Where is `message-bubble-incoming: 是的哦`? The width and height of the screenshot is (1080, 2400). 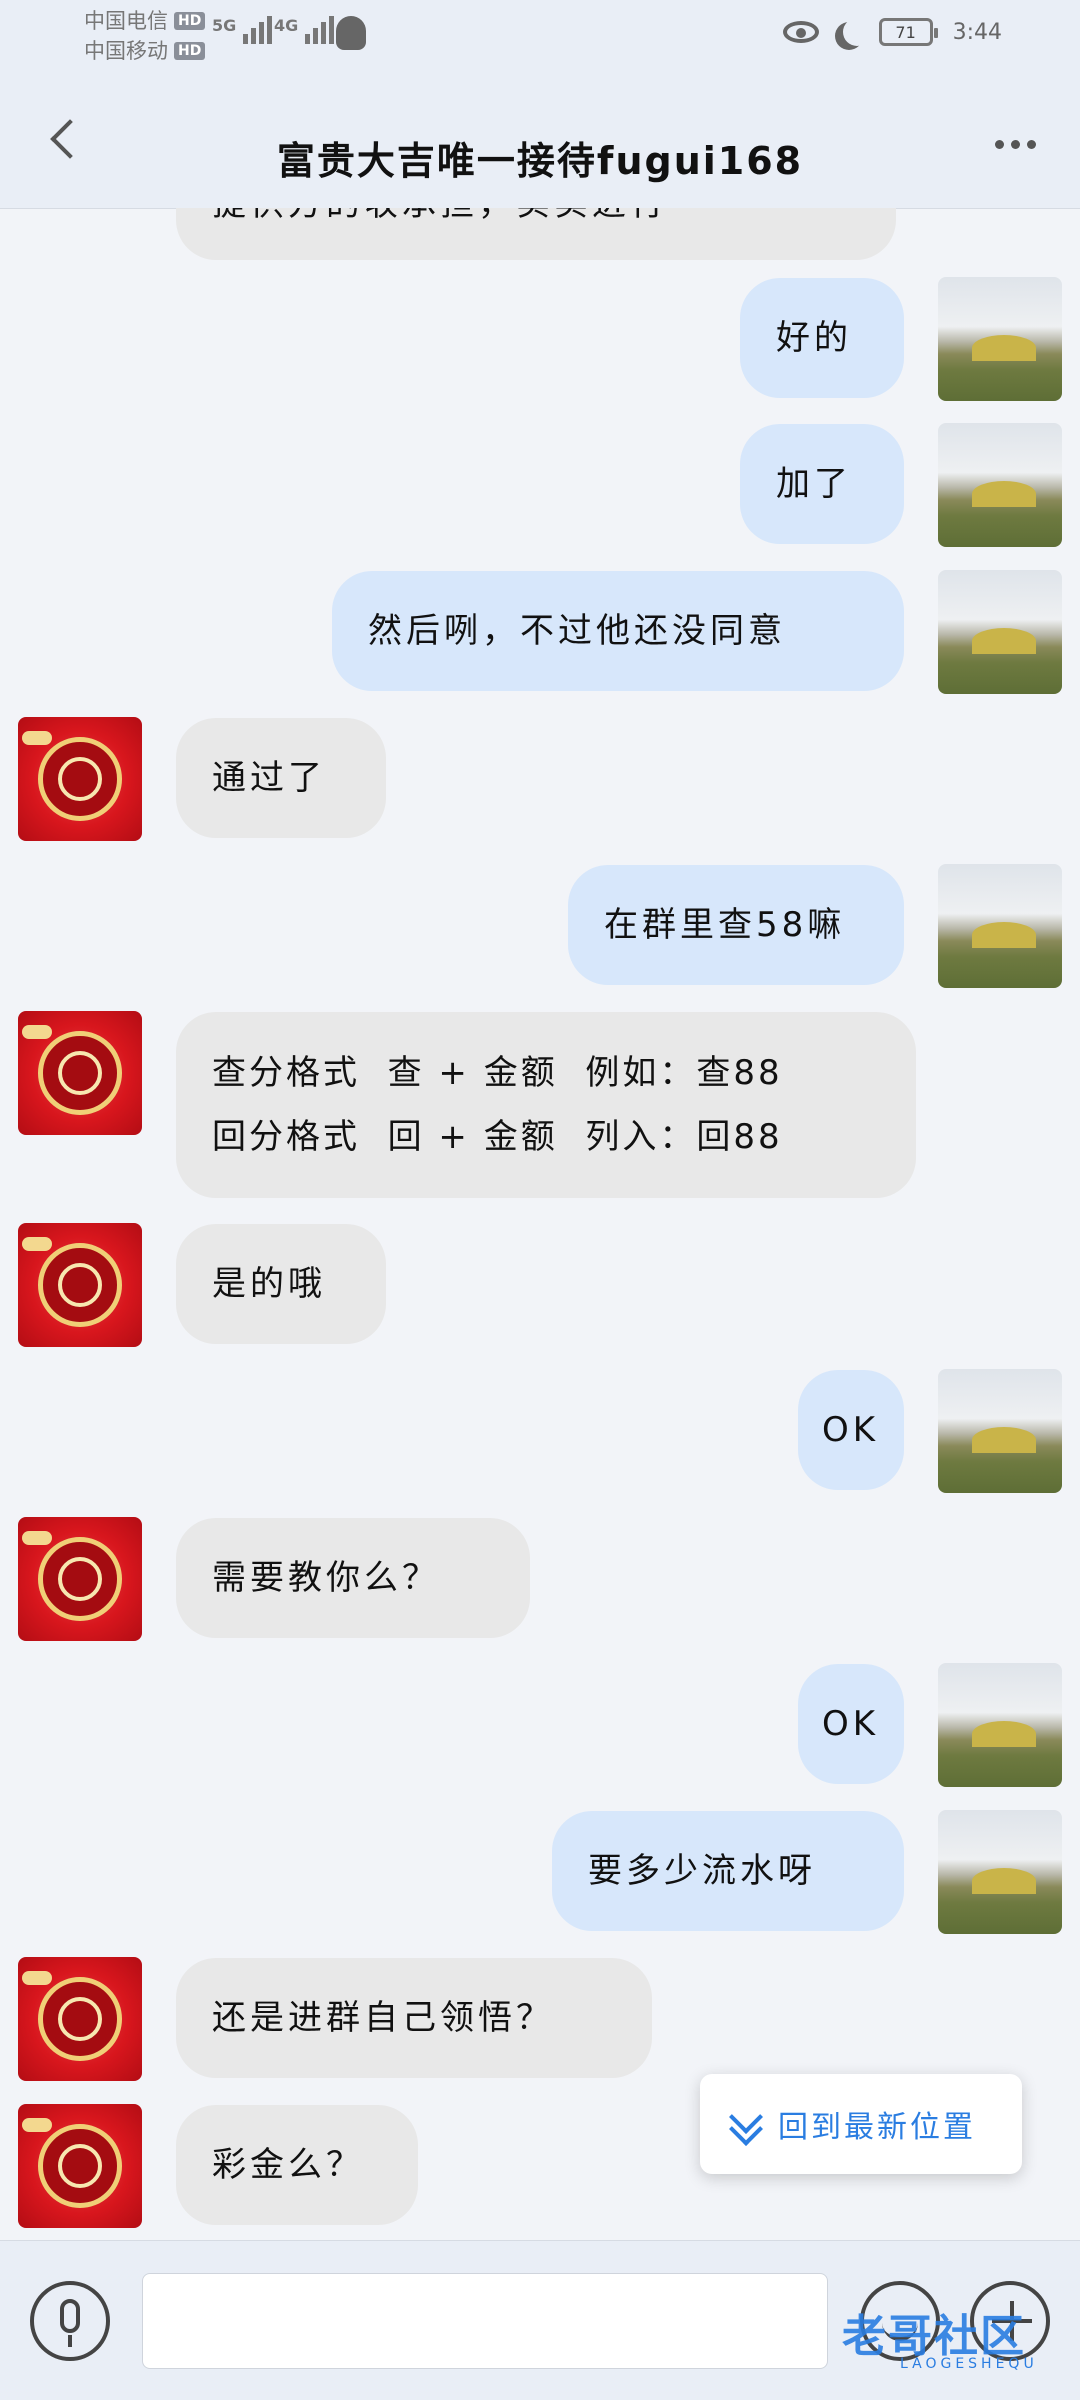
message-bubble-incoming: 是的哦 is located at coordinates (281, 1284).